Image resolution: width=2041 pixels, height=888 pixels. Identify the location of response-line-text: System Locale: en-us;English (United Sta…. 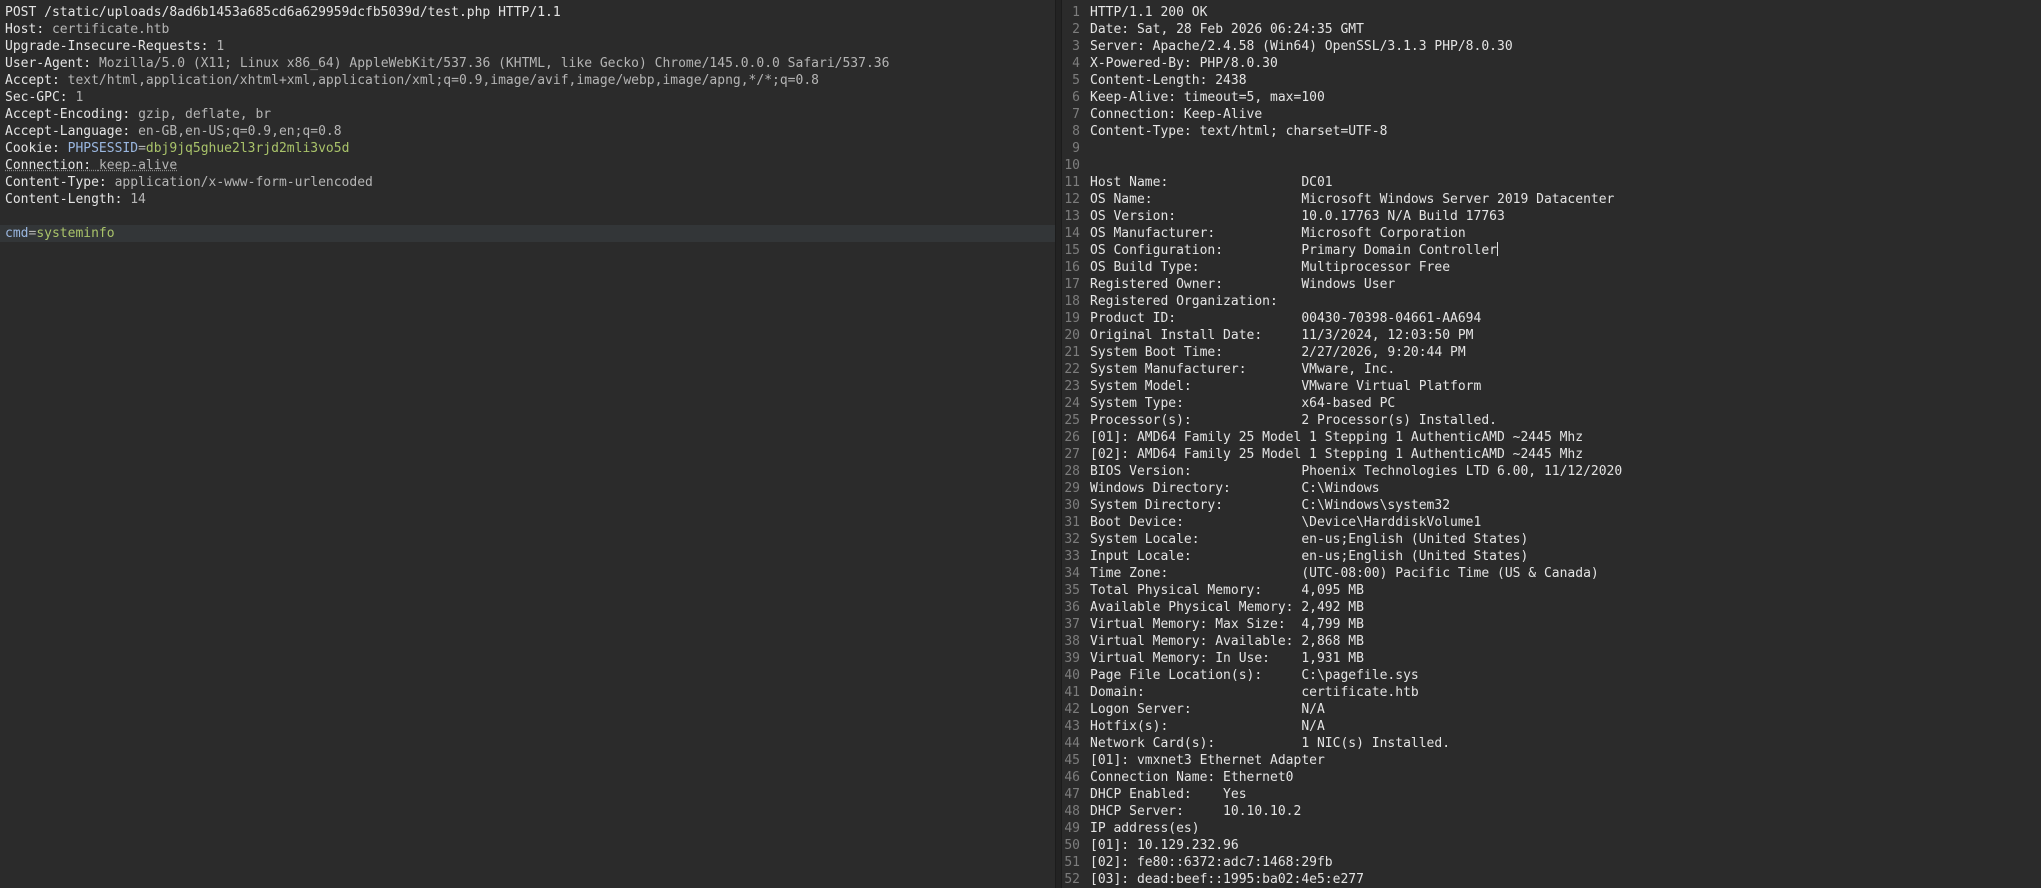
(1309, 539).